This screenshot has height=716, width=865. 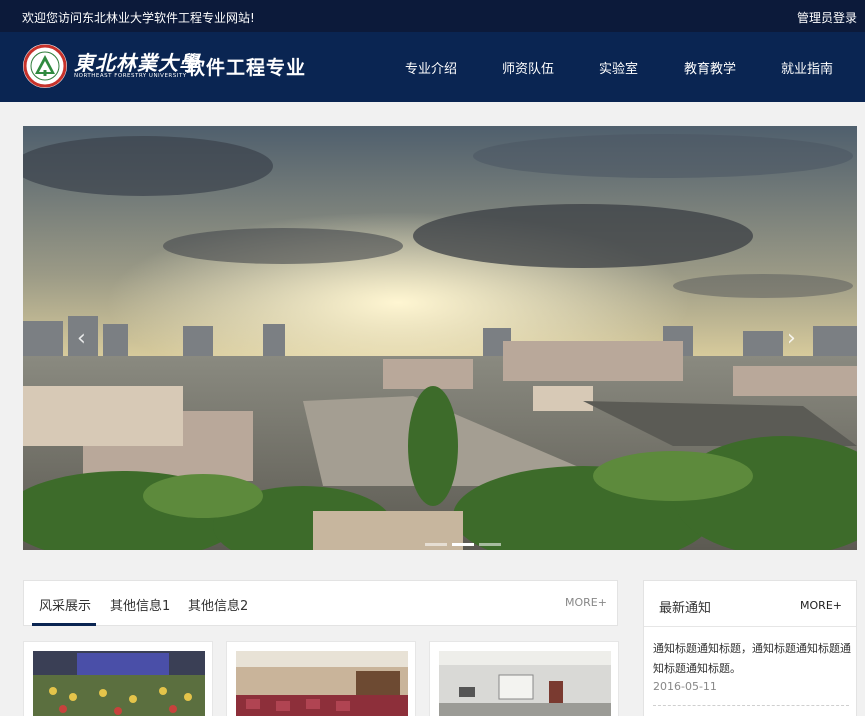 What do you see at coordinates (821, 605) in the screenshot?
I see `notice-more-link: MORE+` at bounding box center [821, 605].